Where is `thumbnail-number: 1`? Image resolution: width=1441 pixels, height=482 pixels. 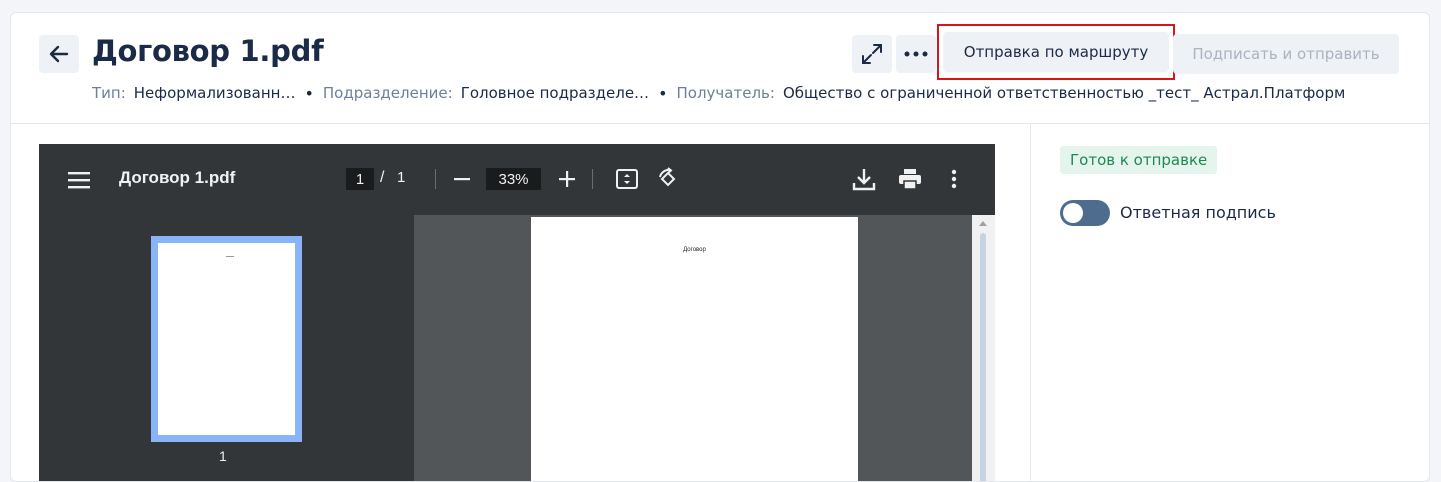 thumbnail-number: 1 is located at coordinates (223, 456).